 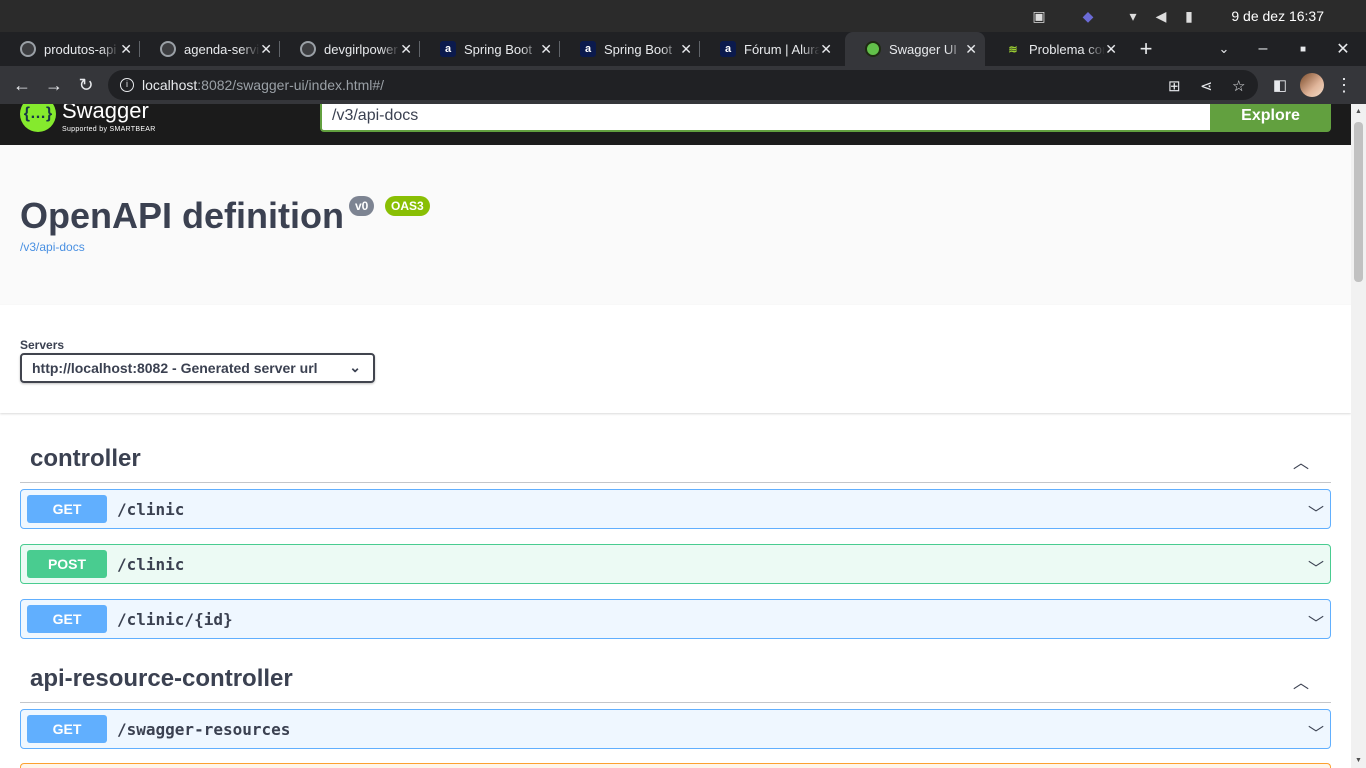 I want to click on tag-name: controller, so click(x=85, y=458).